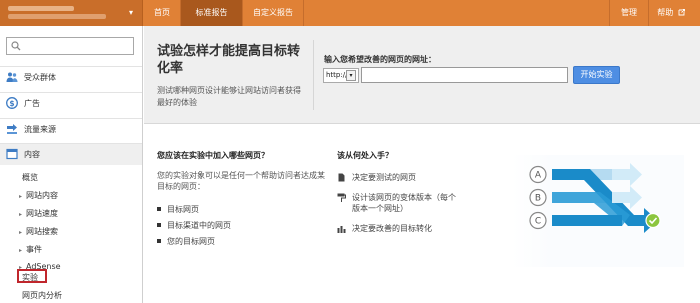  I want to click on sidebar-sub-label: 网站内容, so click(42, 195).